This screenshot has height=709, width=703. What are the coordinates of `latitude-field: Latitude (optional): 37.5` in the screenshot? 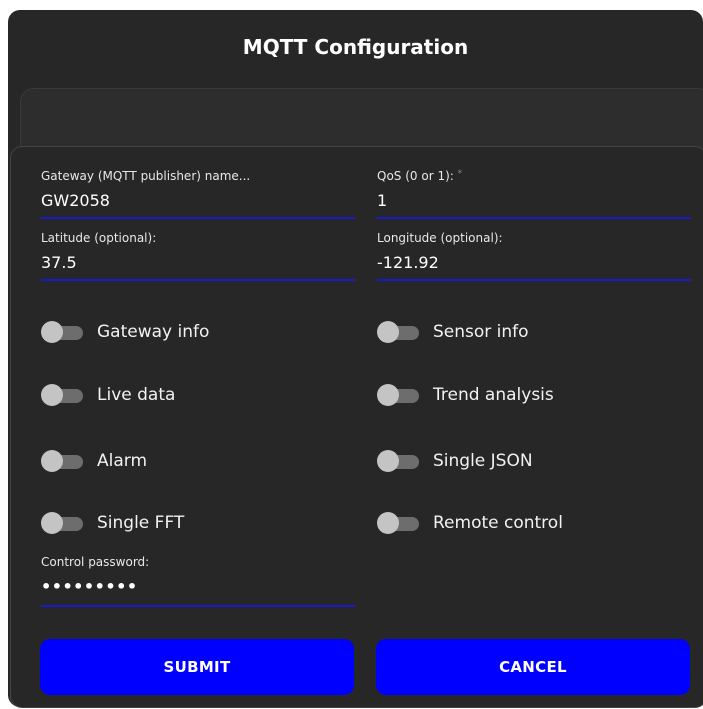 It's located at (198, 252).